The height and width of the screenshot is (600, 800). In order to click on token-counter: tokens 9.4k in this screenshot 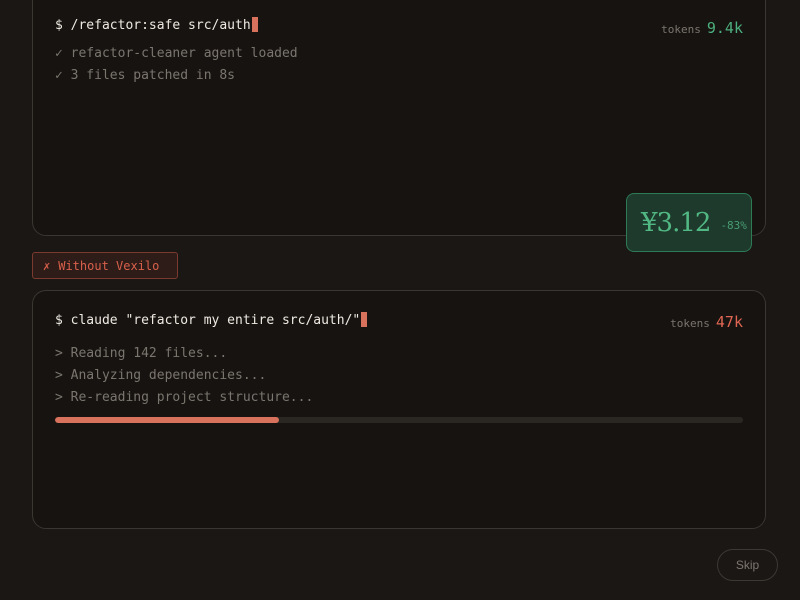, I will do `click(702, 28)`.